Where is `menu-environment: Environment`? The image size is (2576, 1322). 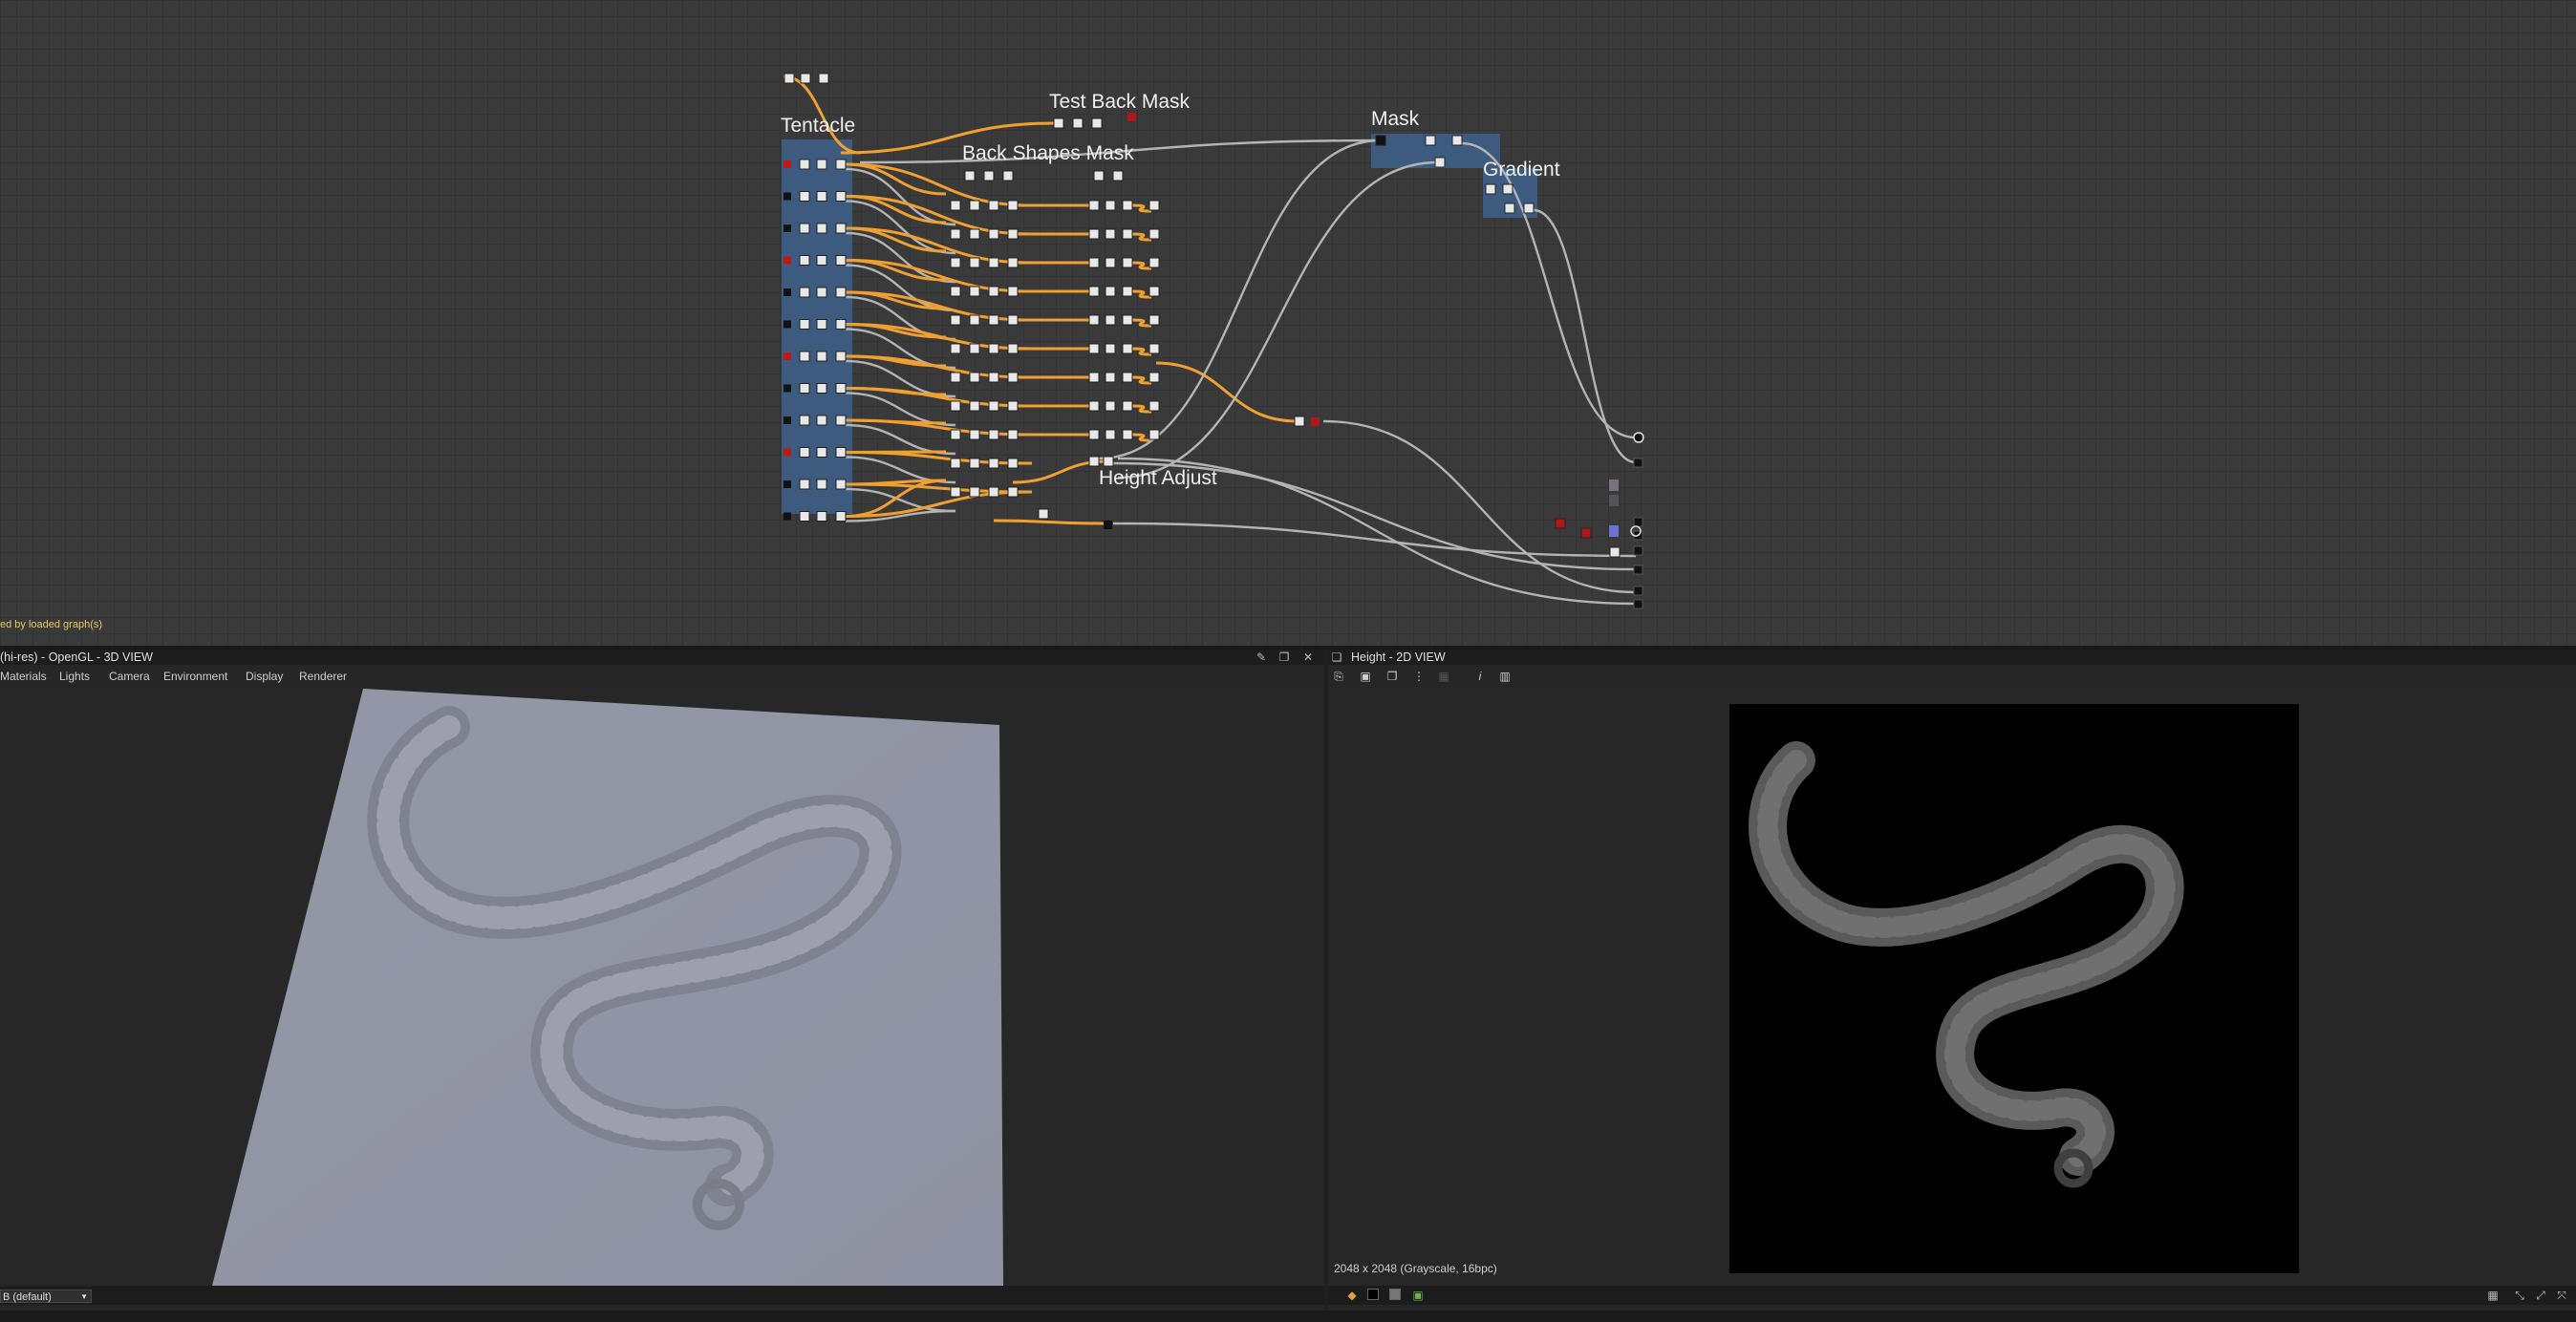 menu-environment: Environment is located at coordinates (195, 676).